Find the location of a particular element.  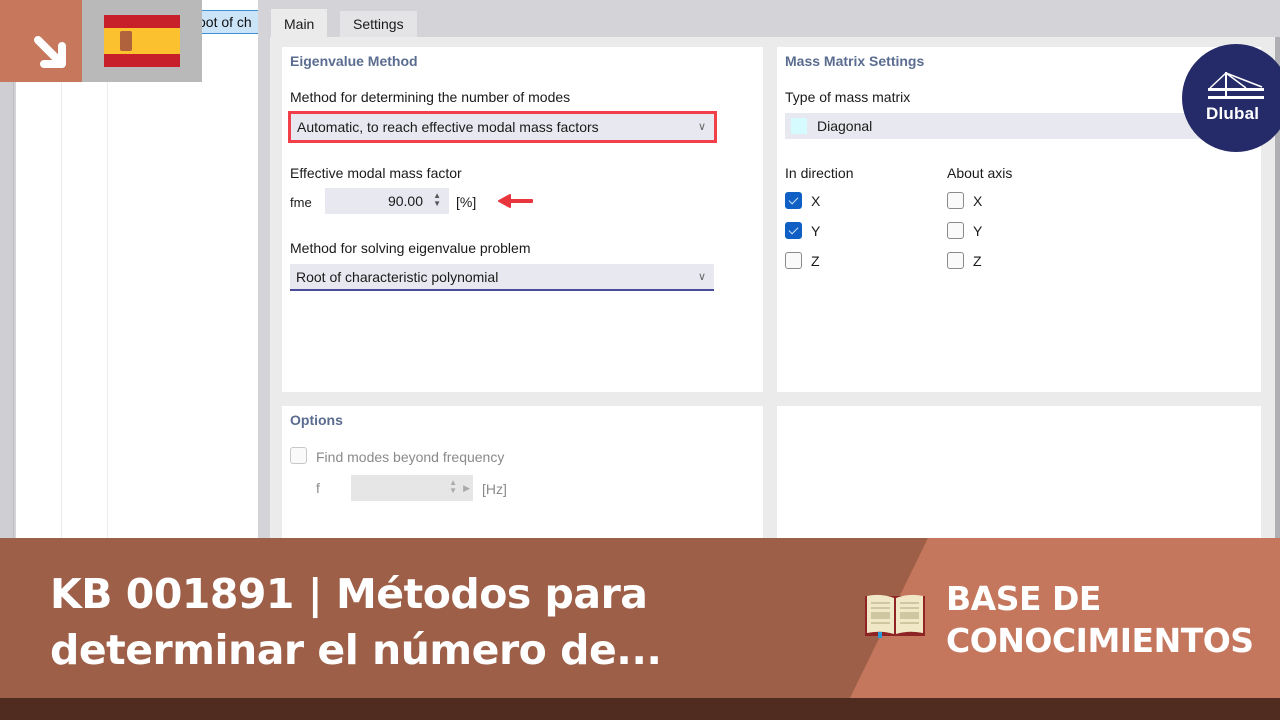

category-label: BASE DE CONOCIMIENTOS is located at coordinates (1100, 619).